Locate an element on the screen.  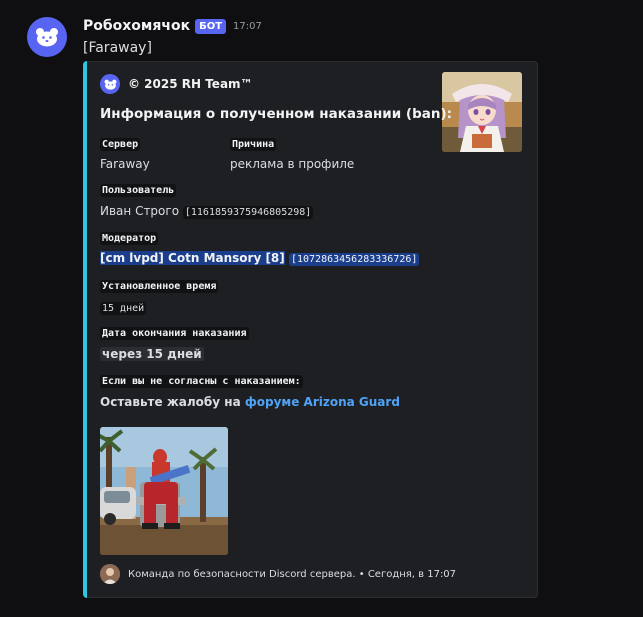
end-date-text: через 15 дней is located at coordinates (152, 354).